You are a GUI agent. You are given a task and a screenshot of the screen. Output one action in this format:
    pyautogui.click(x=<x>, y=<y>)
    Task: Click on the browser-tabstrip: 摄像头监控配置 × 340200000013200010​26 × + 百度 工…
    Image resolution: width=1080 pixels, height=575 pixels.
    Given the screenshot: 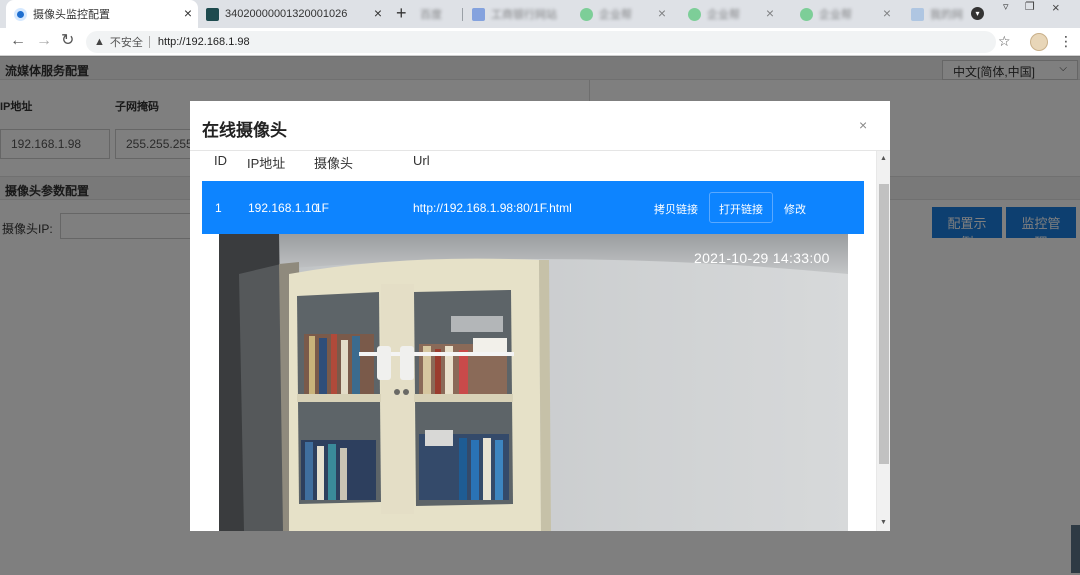 What is the action you would take?
    pyautogui.click(x=540, y=14)
    